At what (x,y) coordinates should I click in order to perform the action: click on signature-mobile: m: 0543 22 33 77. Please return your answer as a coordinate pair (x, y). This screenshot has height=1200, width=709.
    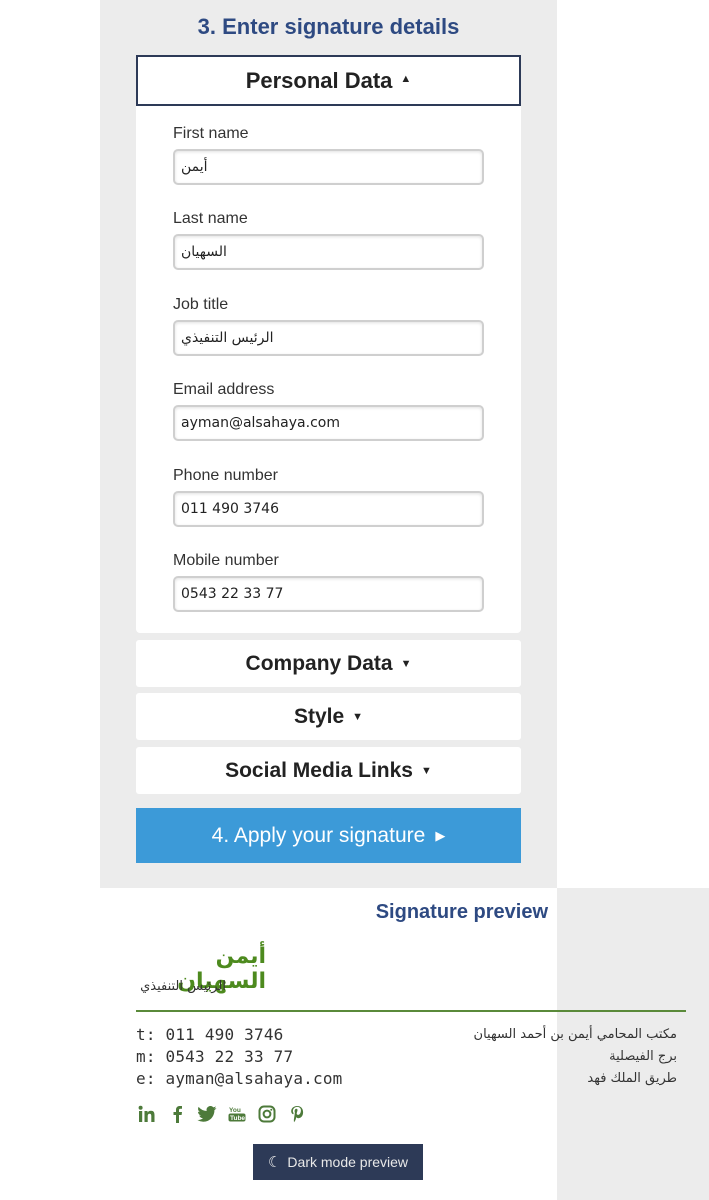
    Looking at the image, I should click on (215, 1056).